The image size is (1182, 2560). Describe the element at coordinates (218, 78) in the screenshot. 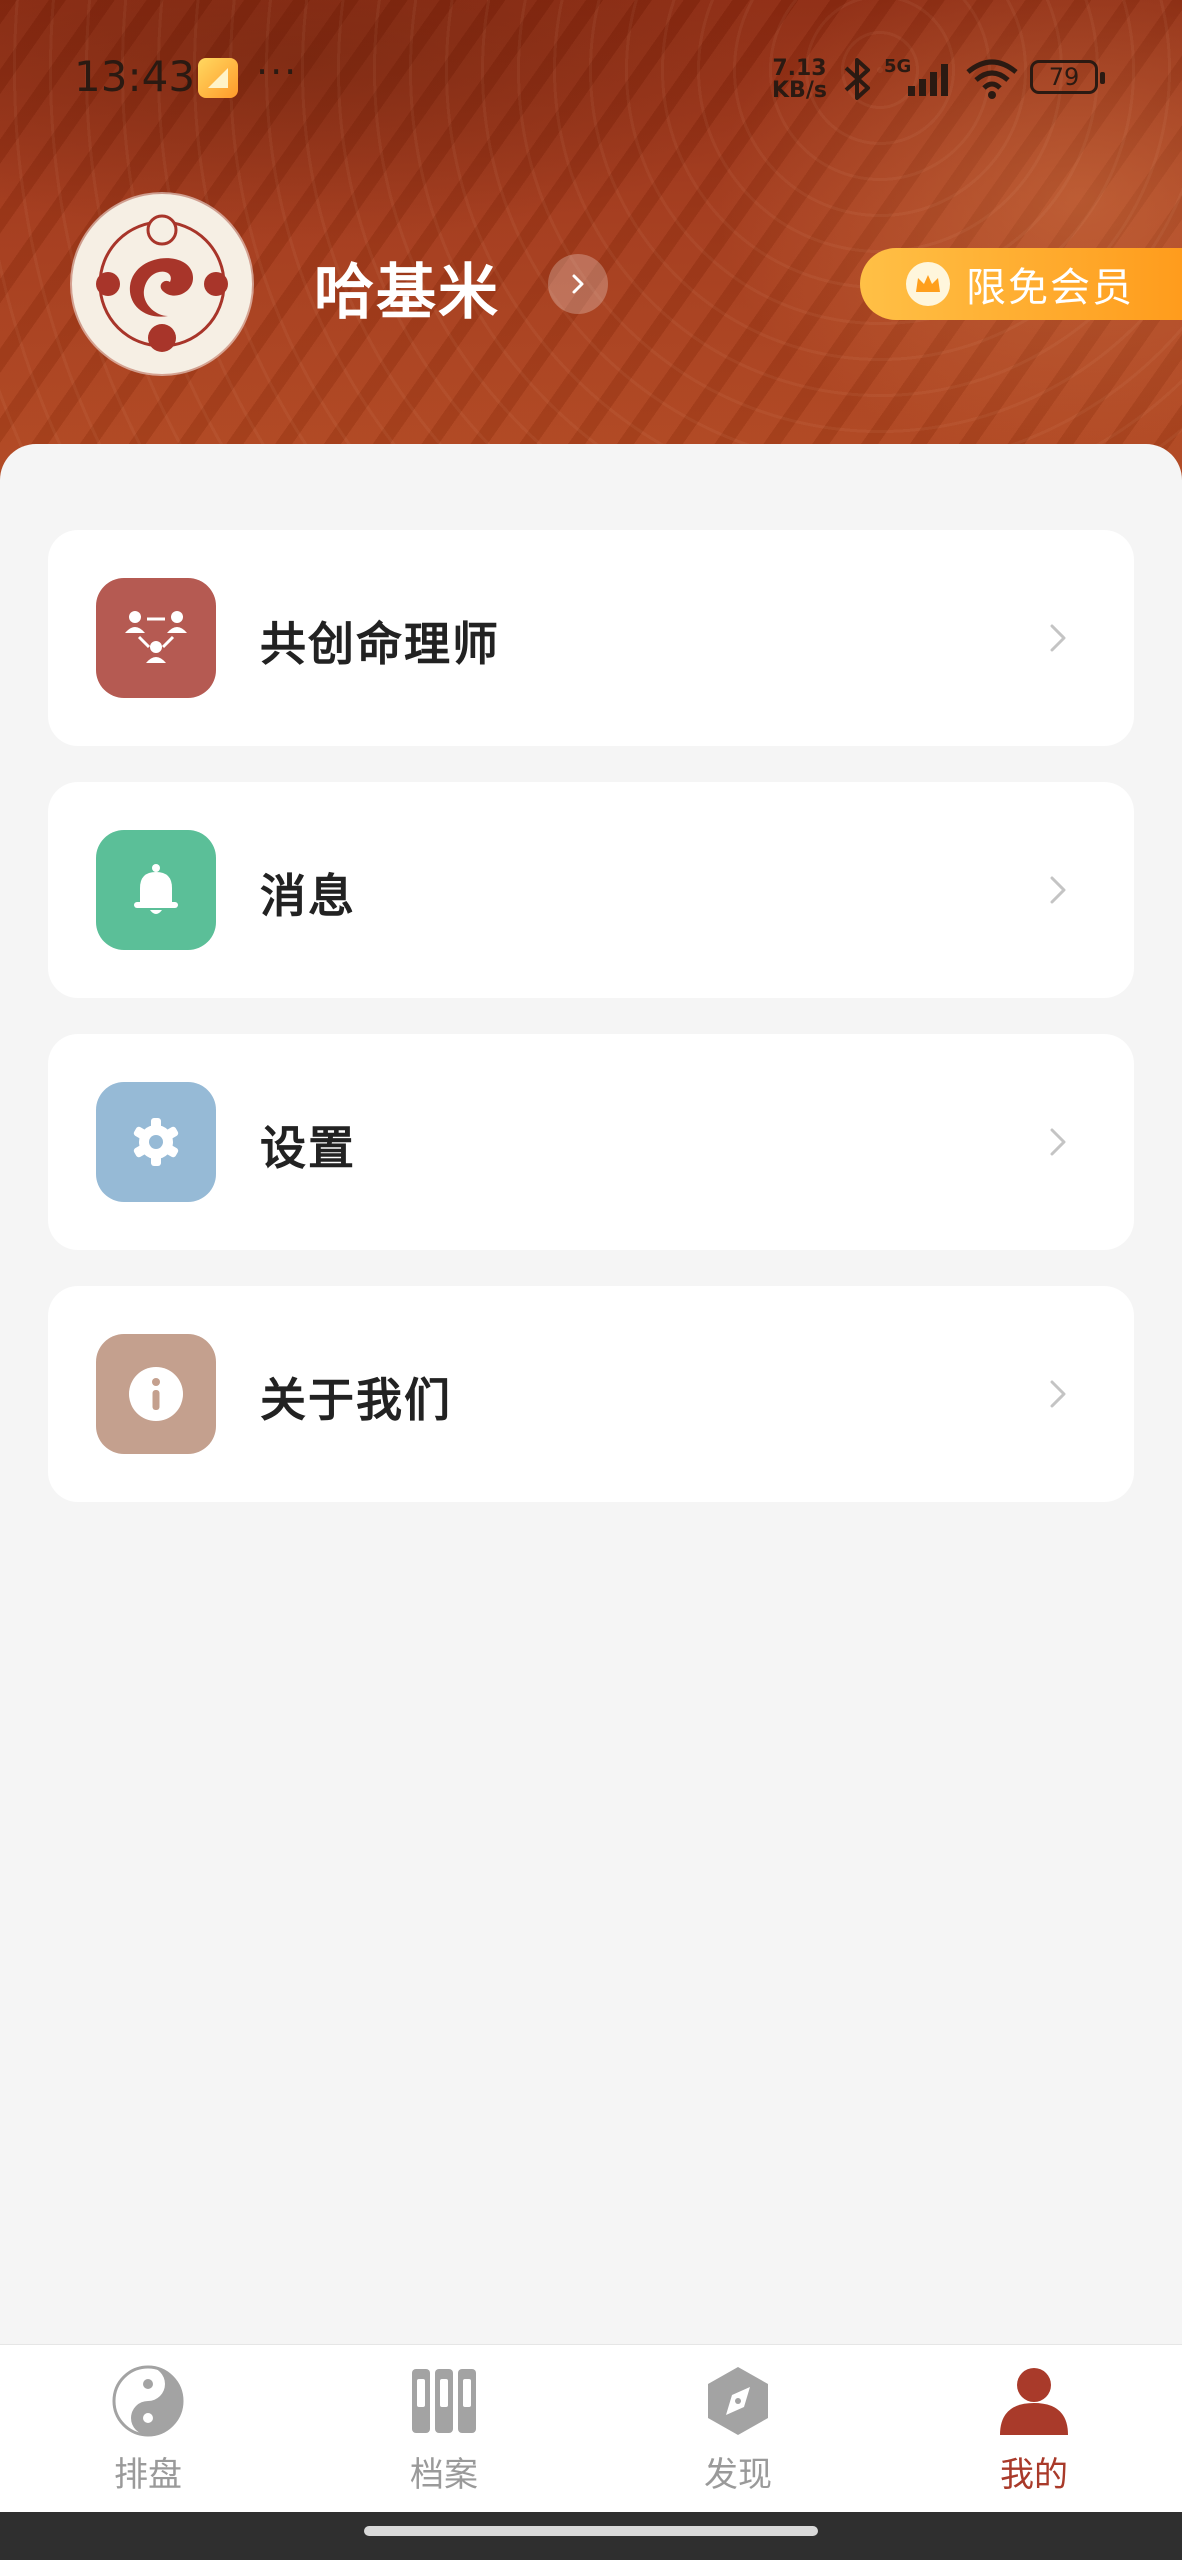

I see `gallery-notification-icon` at that location.